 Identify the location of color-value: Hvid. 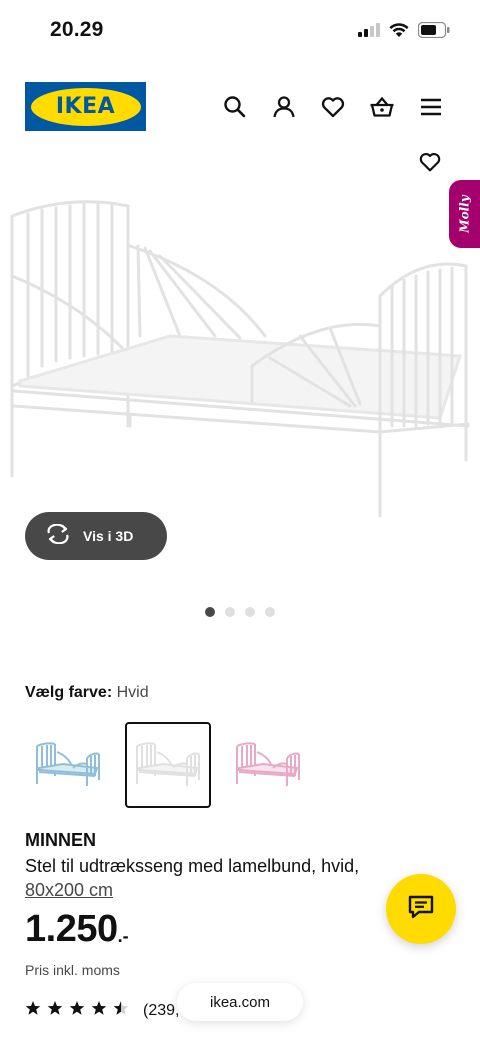
(132, 692).